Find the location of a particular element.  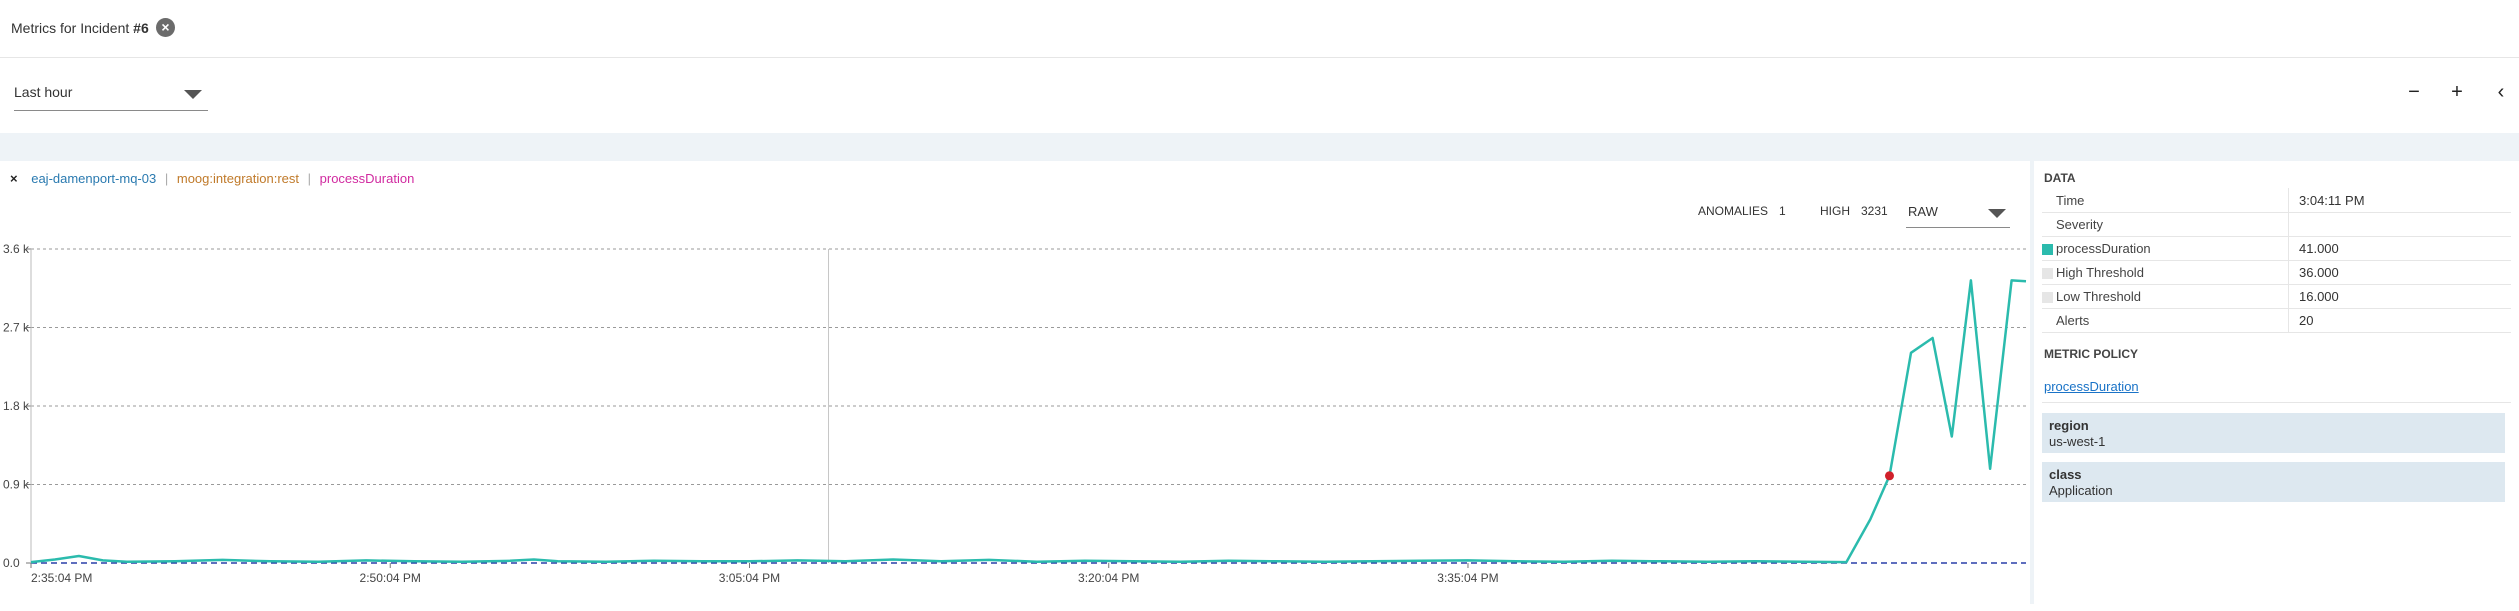

y-tick-label: 0.9 k is located at coordinates (16, 485).